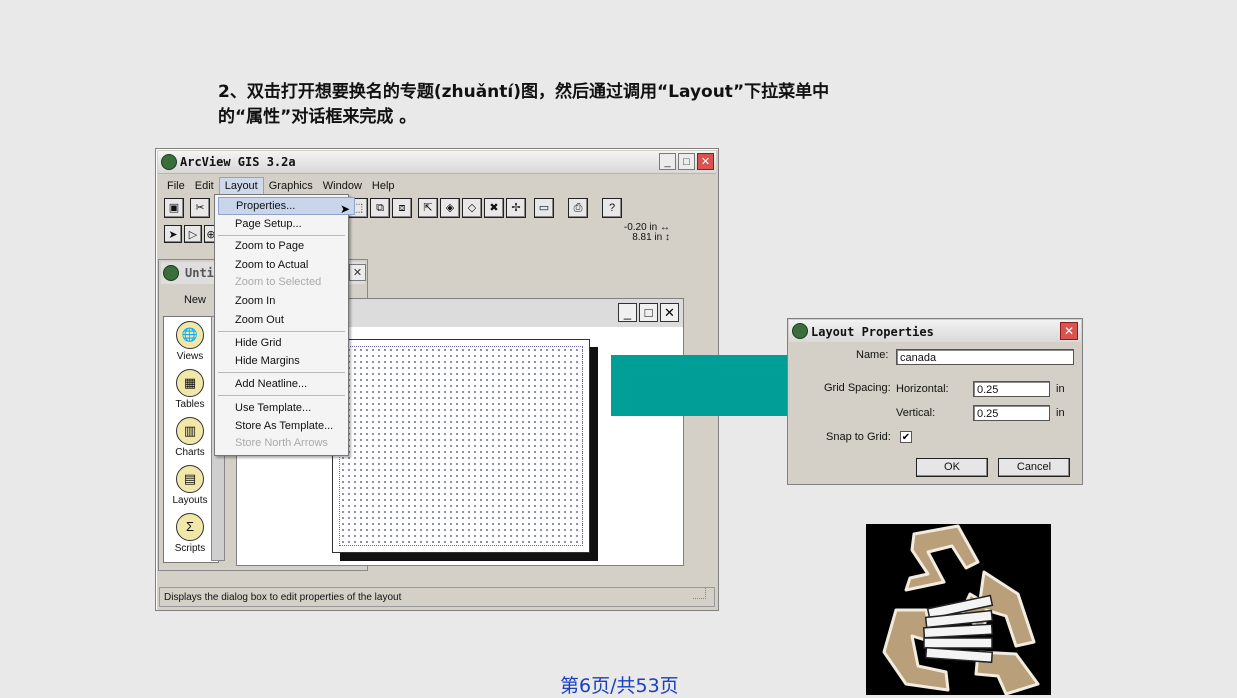  Describe the element at coordinates (238, 162) in the screenshot. I see `arcview-title: ArcView GIS 3.2a` at that location.